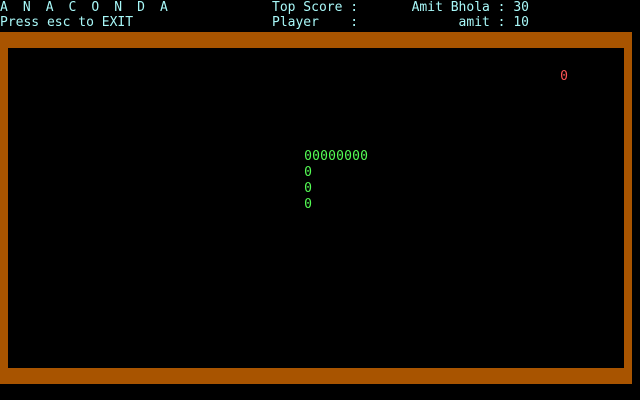 The height and width of the screenshot is (400, 640). What do you see at coordinates (493, 22) in the screenshot?
I see `player-score-value: amit : 10` at bounding box center [493, 22].